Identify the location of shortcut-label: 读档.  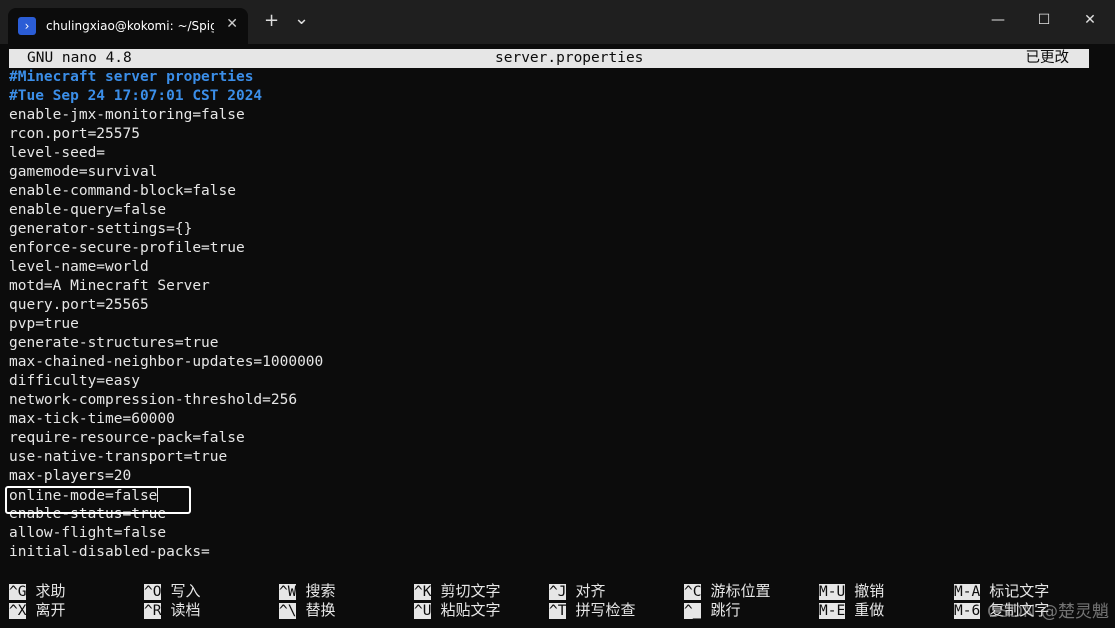
(185, 610).